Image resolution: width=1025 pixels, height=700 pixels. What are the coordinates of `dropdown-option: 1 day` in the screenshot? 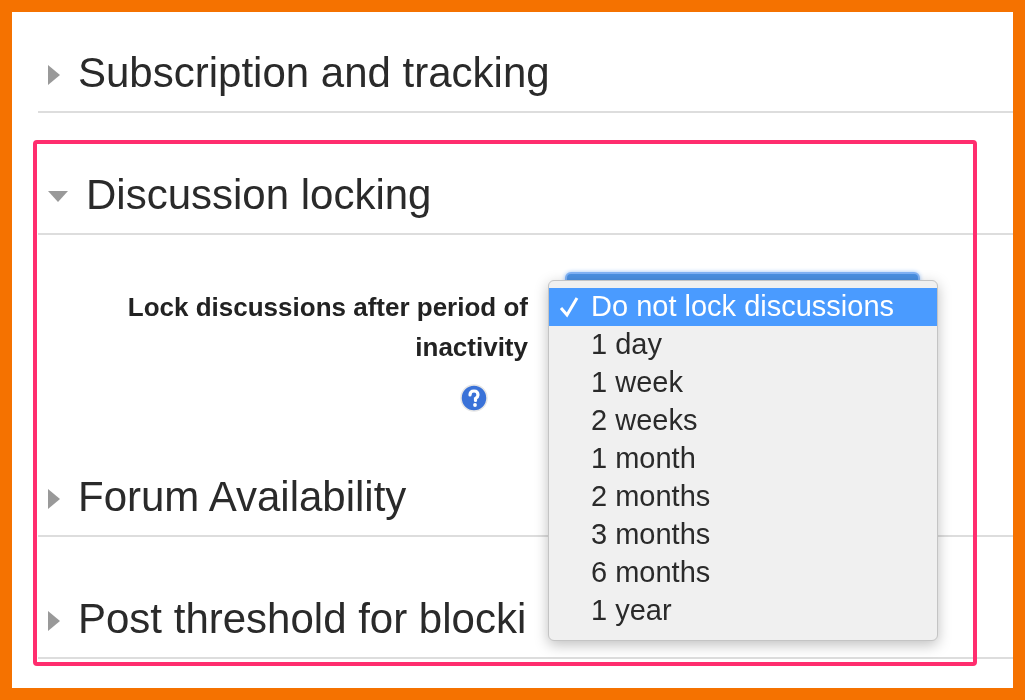 It's located at (743, 345).